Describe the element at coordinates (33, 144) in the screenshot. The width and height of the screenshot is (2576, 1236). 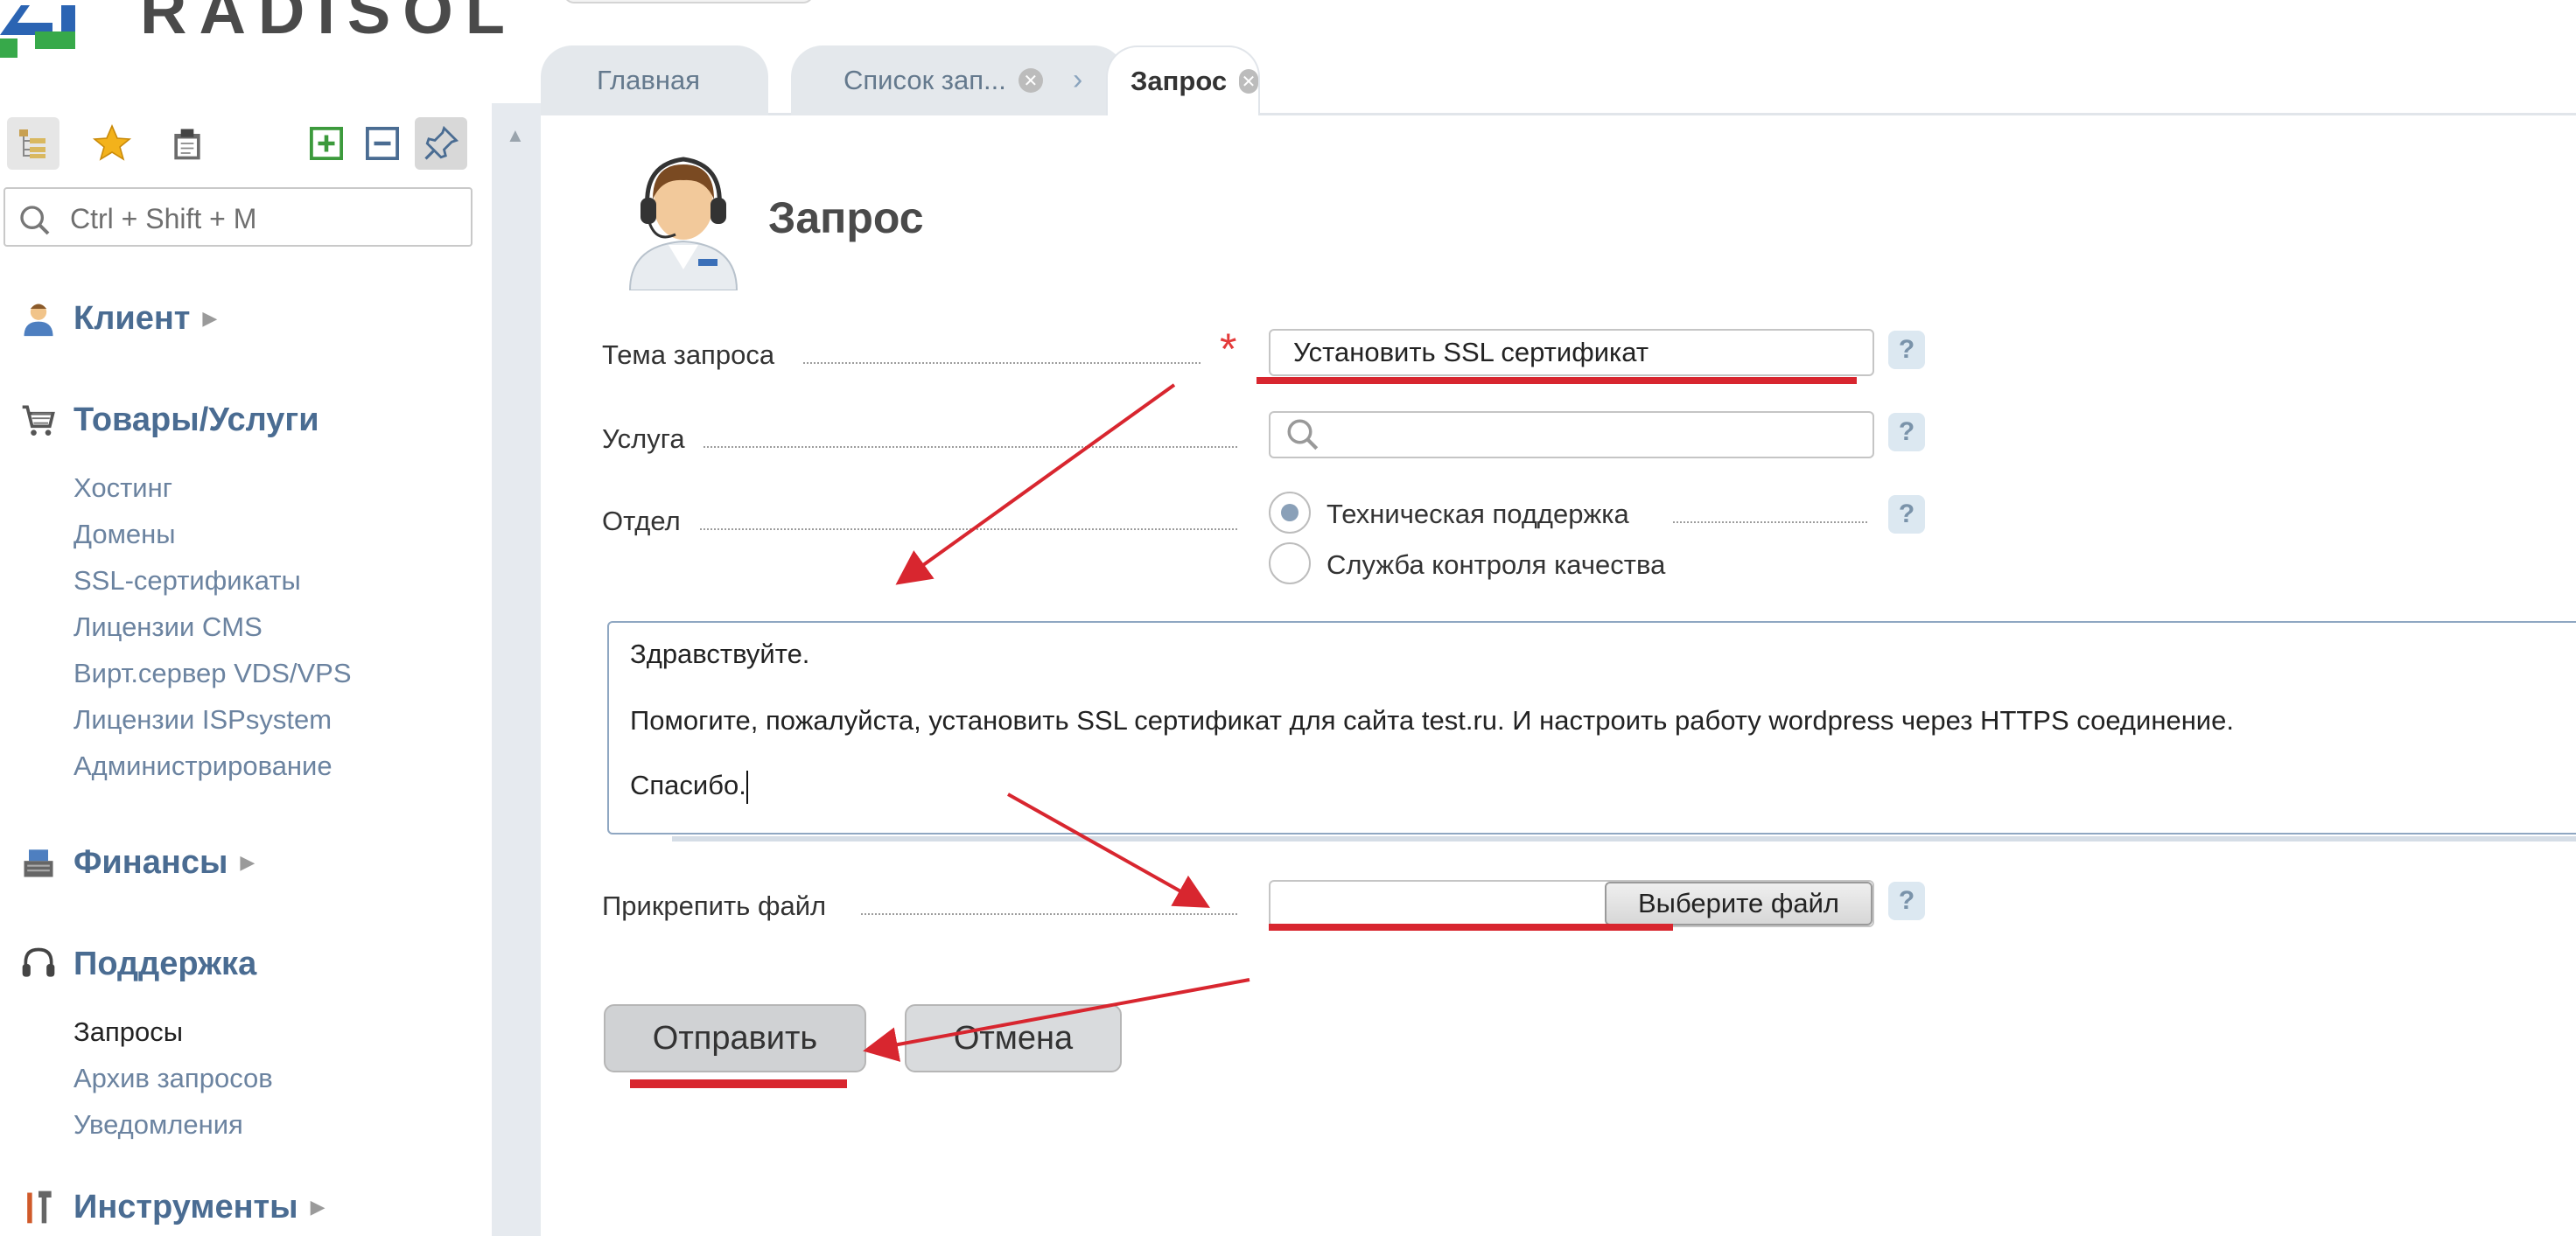
I see `tree-view-icon` at that location.